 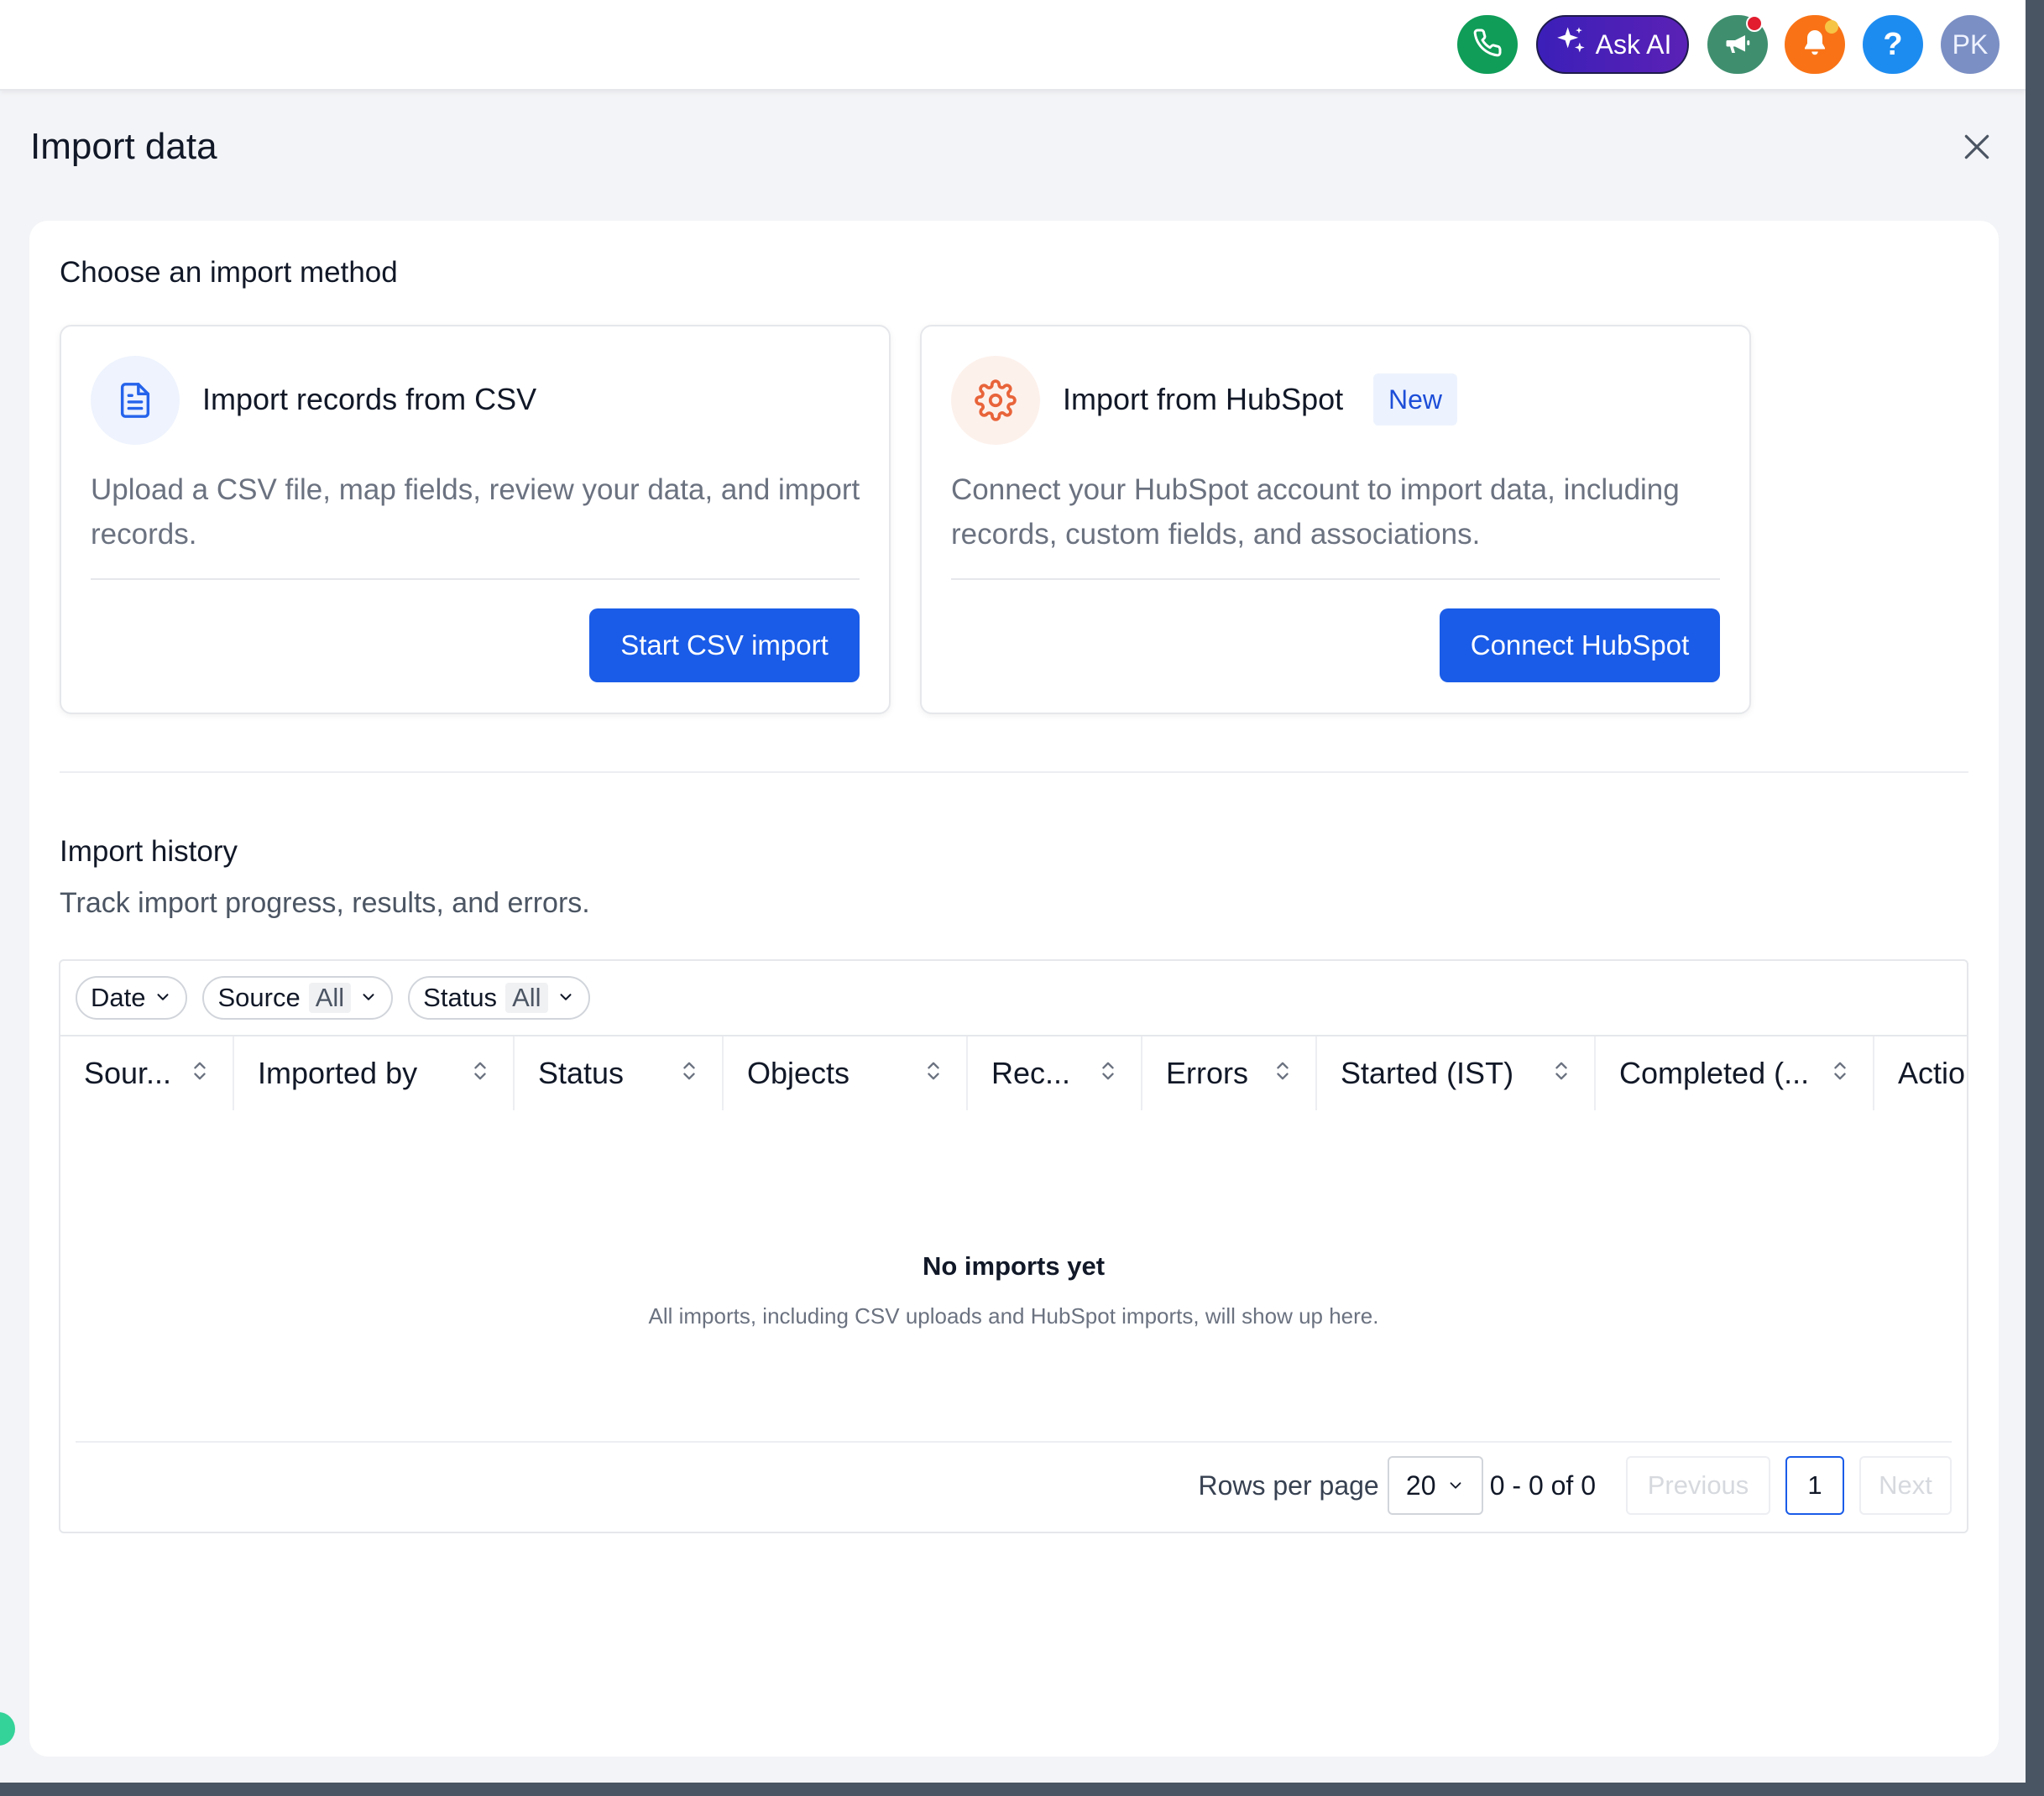 What do you see at coordinates (1288, 1485) in the screenshot?
I see `rows-per-page-label: Rows per page` at bounding box center [1288, 1485].